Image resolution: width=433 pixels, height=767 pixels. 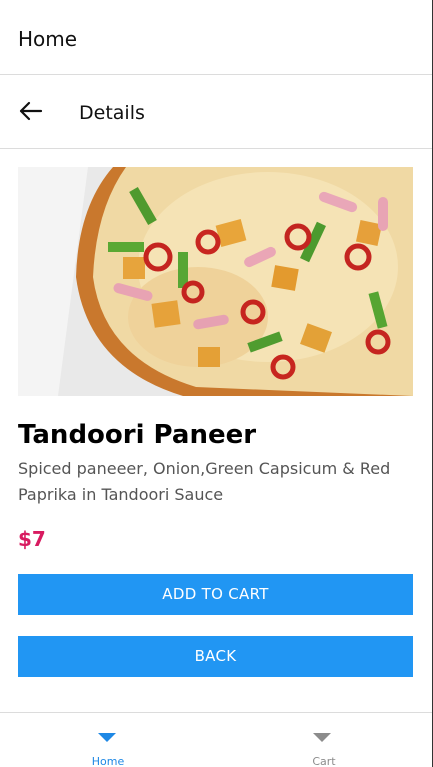 What do you see at coordinates (48, 39) in the screenshot?
I see `page-title: Home` at bounding box center [48, 39].